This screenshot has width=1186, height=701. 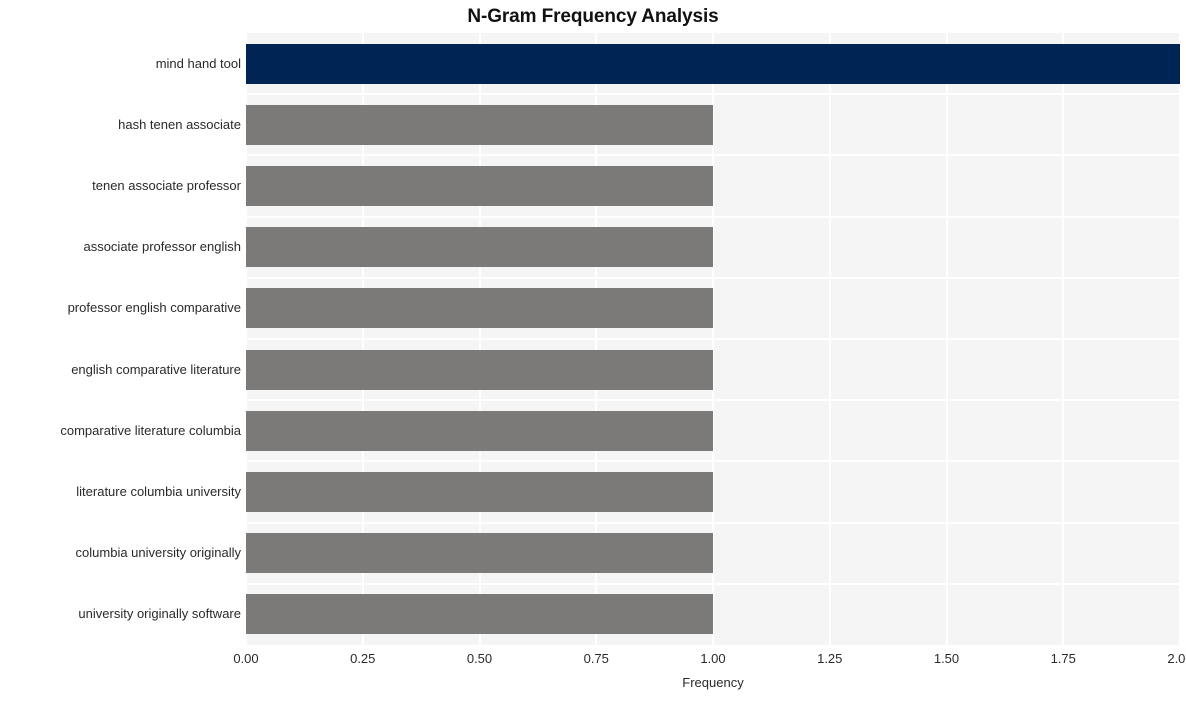 What do you see at coordinates (159, 614) in the screenshot?
I see `y-axis-tick-label: university originally software` at bounding box center [159, 614].